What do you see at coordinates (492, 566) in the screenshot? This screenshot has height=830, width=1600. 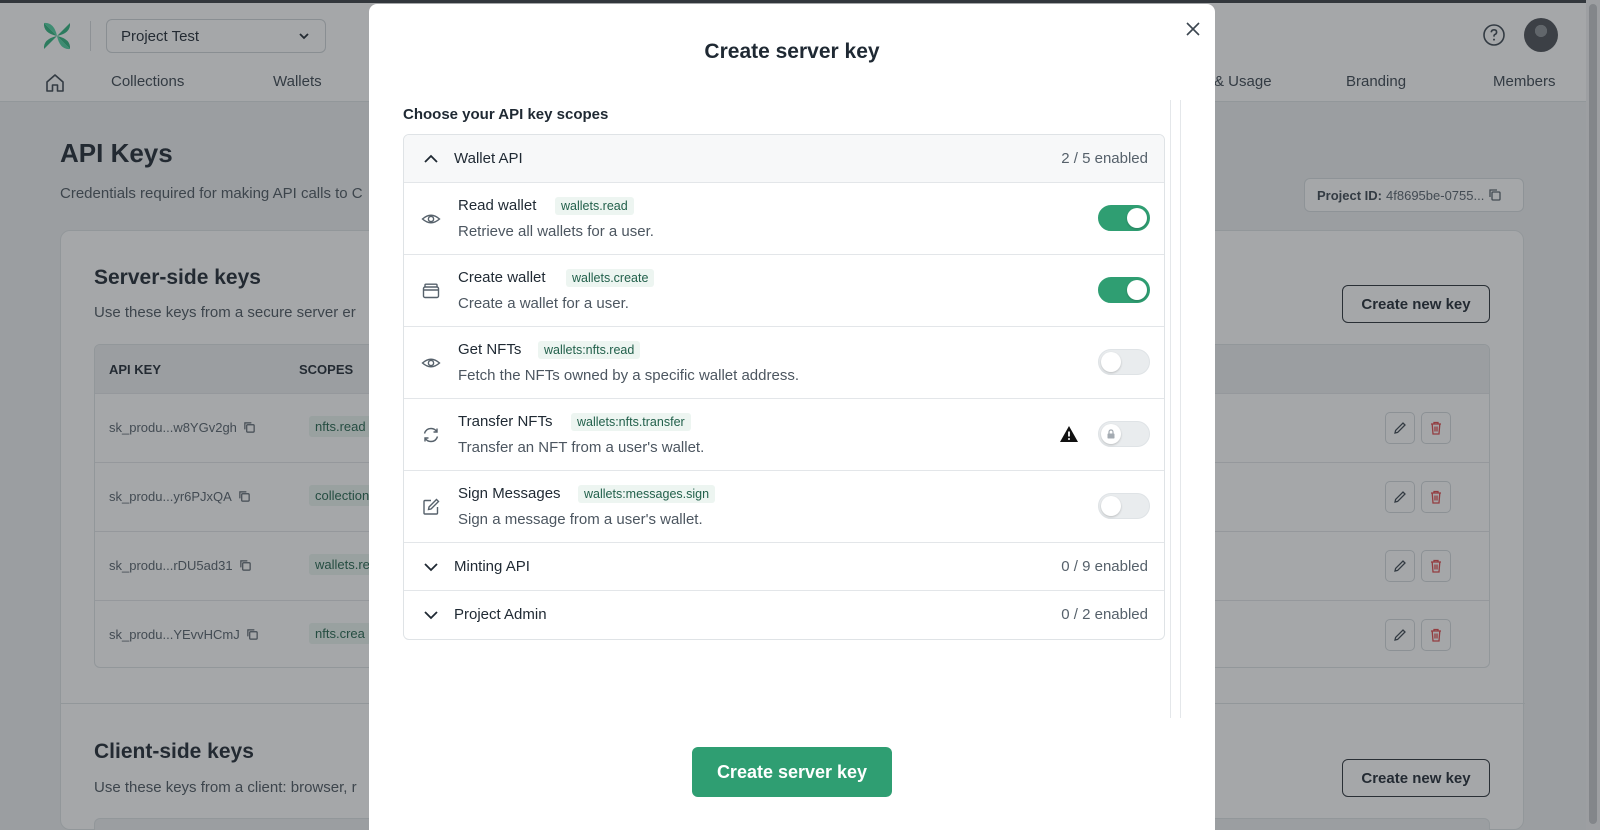 I see `group-name: Minting API` at bounding box center [492, 566].